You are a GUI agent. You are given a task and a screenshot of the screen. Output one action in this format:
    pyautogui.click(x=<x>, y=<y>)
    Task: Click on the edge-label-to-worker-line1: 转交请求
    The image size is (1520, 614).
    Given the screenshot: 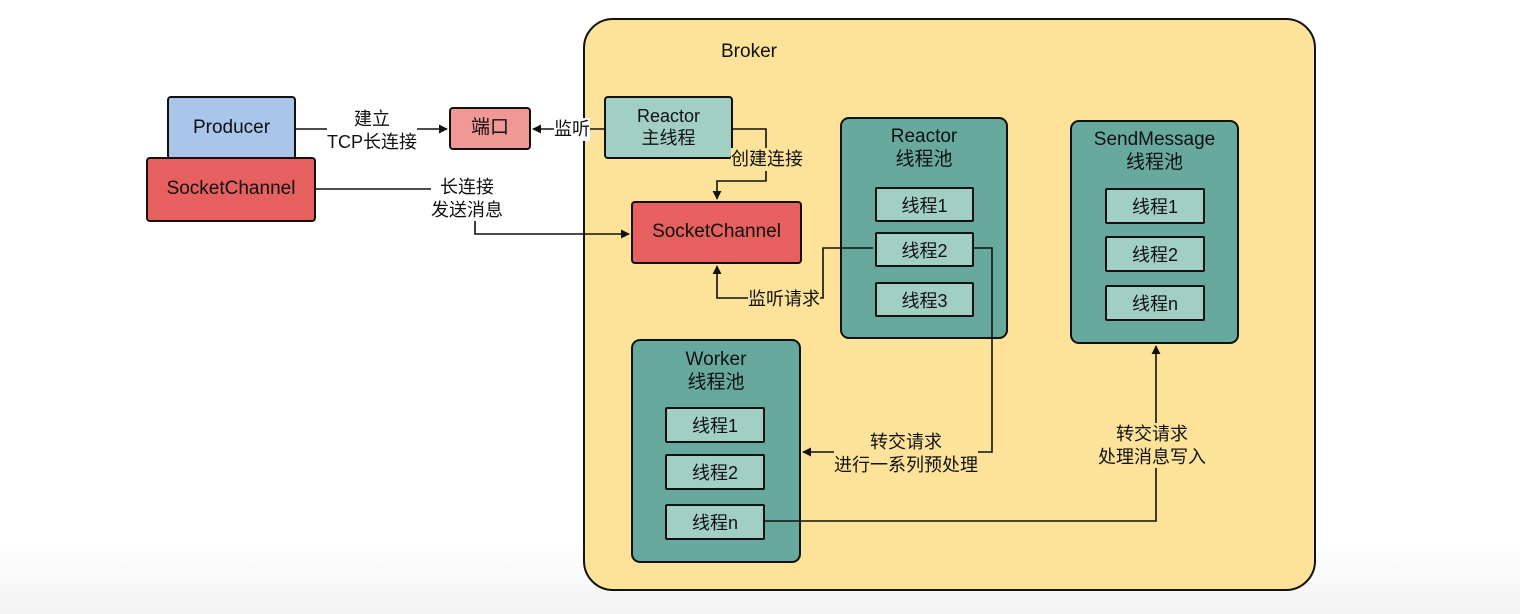 What is the action you would take?
    pyautogui.click(x=906, y=442)
    